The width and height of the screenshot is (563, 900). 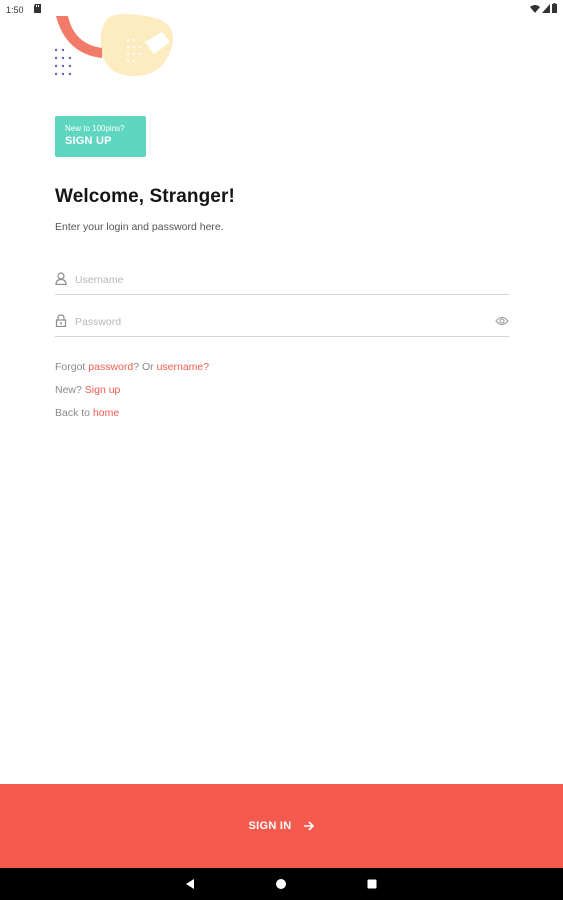 I want to click on forgot-credentials-line: Forgot password? Or username?, so click(x=132, y=367).